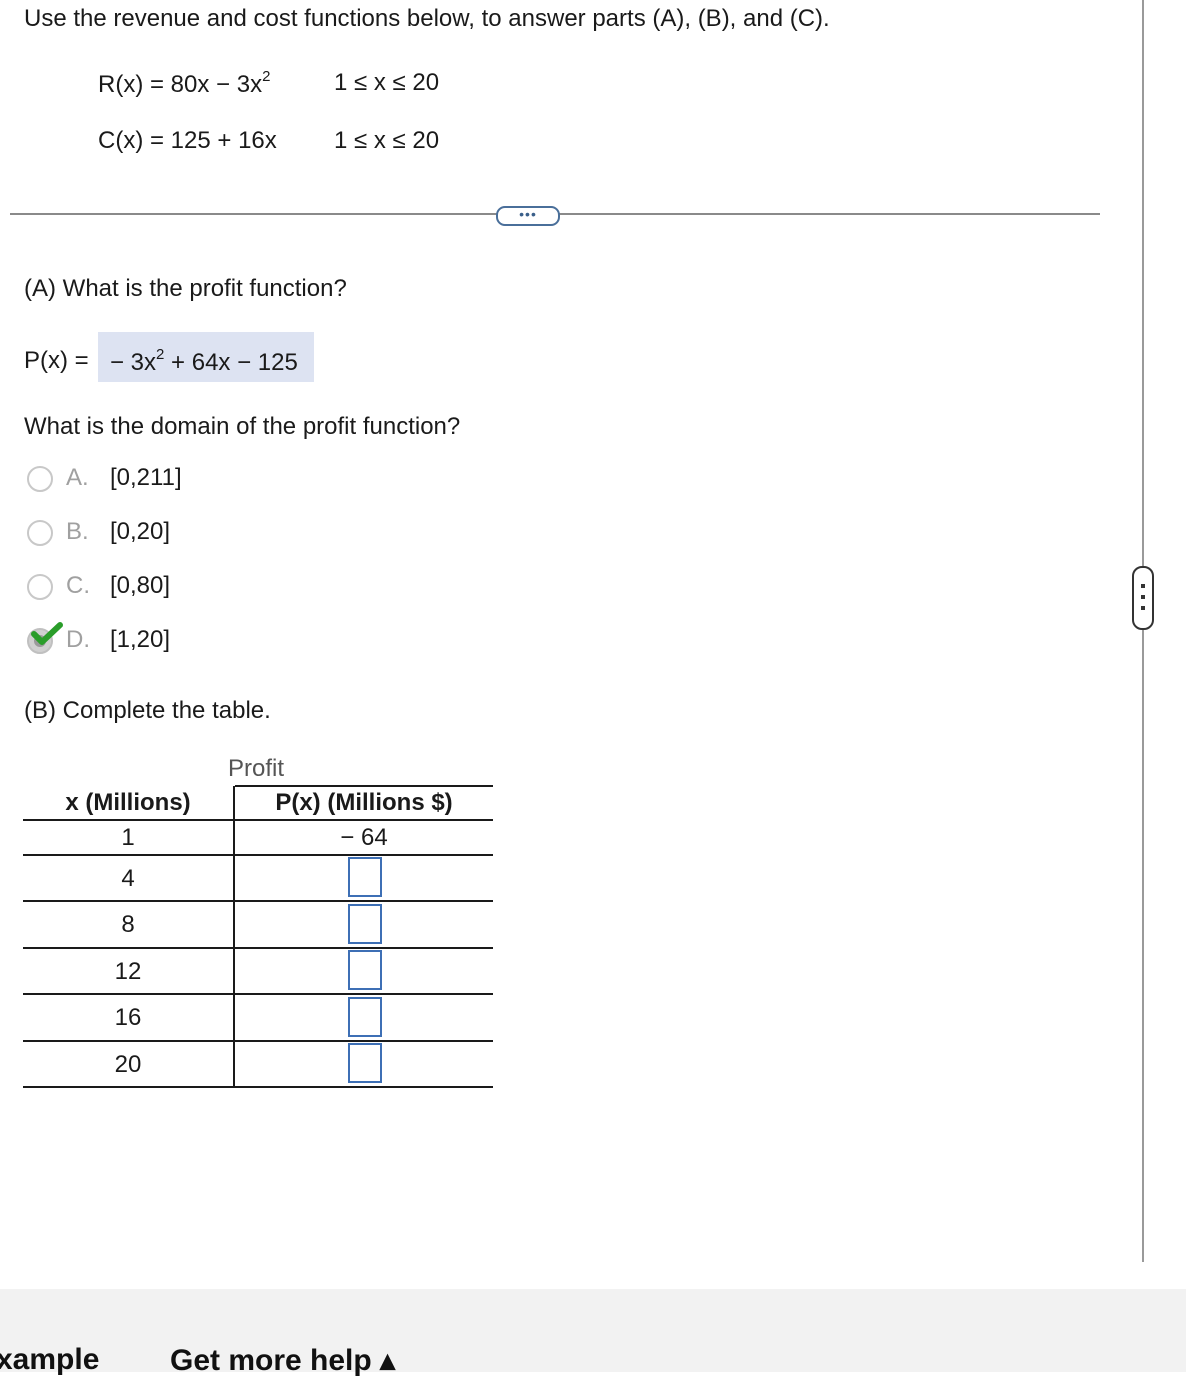  Describe the element at coordinates (365, 1017) in the screenshot. I see `profit-input-x16` at that location.